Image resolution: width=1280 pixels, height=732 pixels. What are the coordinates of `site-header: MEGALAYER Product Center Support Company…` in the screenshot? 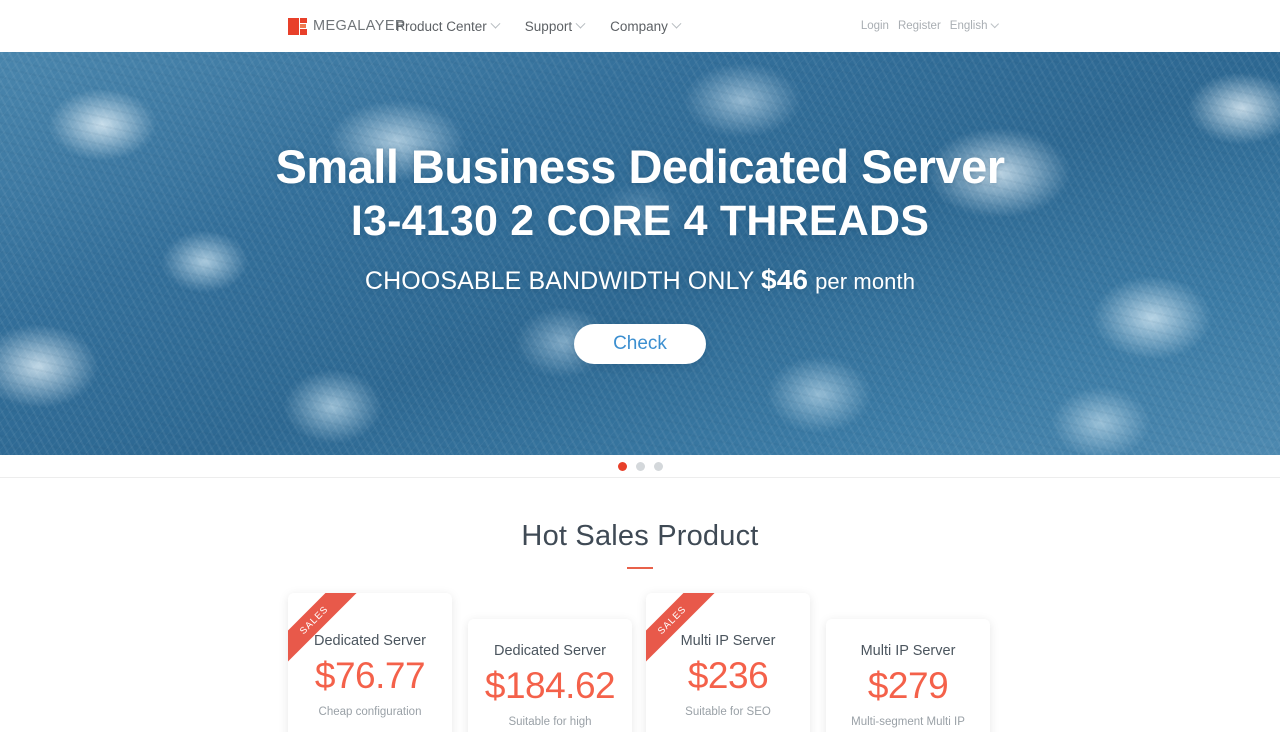 It's located at (640, 26).